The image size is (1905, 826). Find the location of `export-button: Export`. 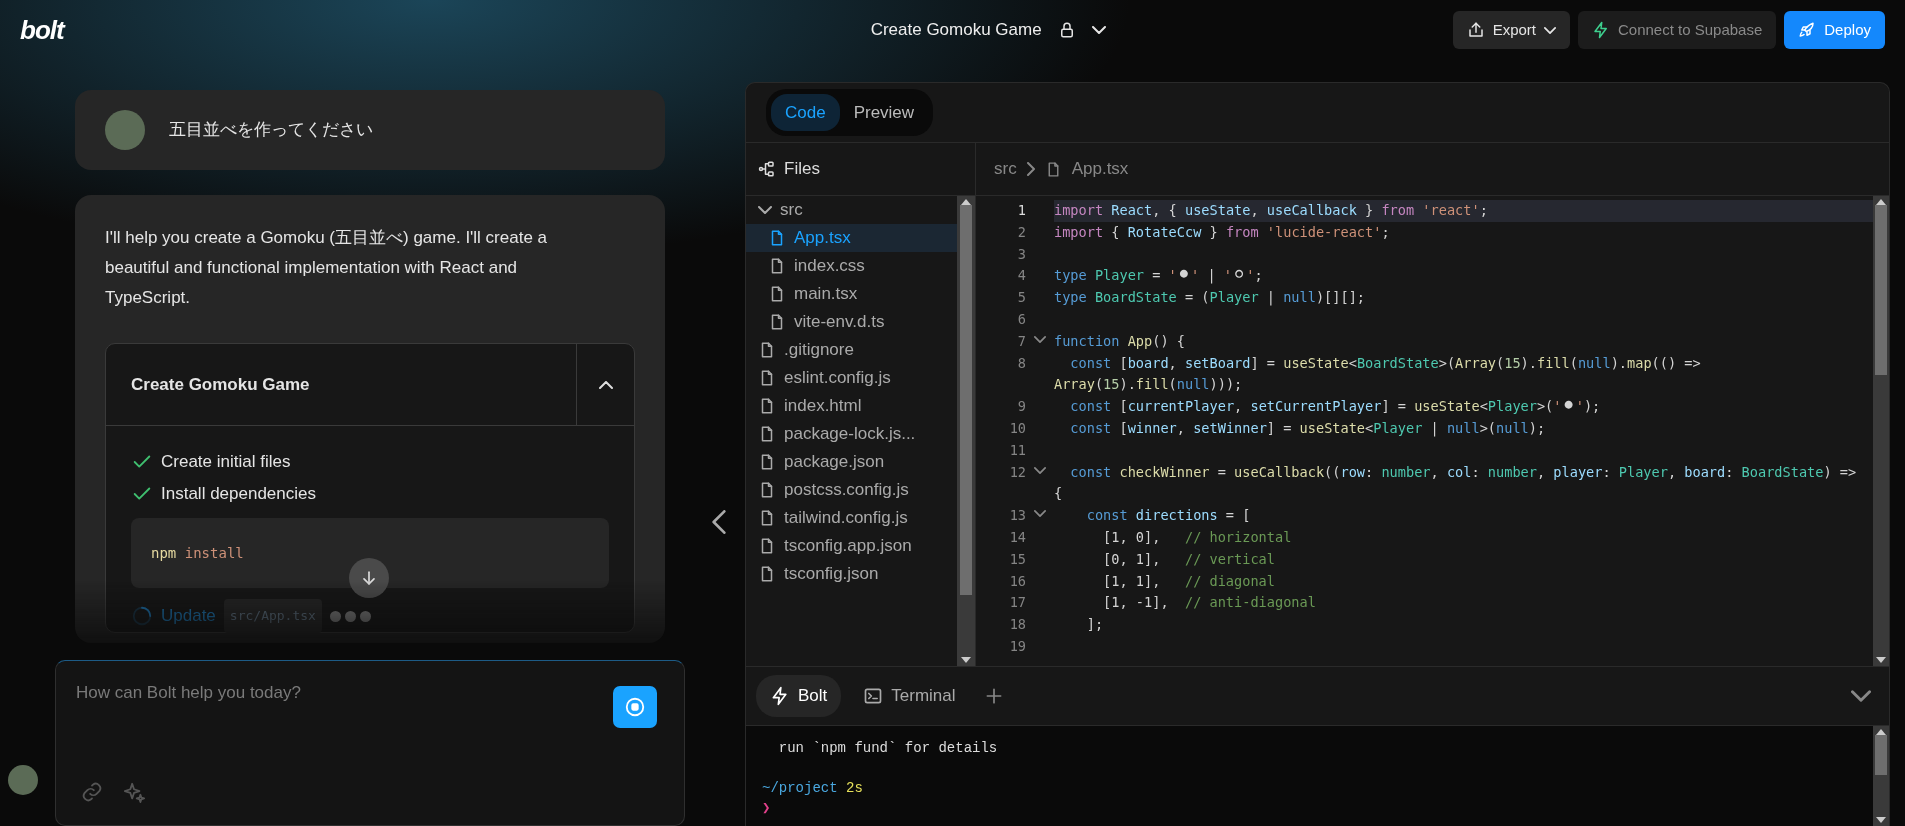

export-button: Export is located at coordinates (1511, 30).